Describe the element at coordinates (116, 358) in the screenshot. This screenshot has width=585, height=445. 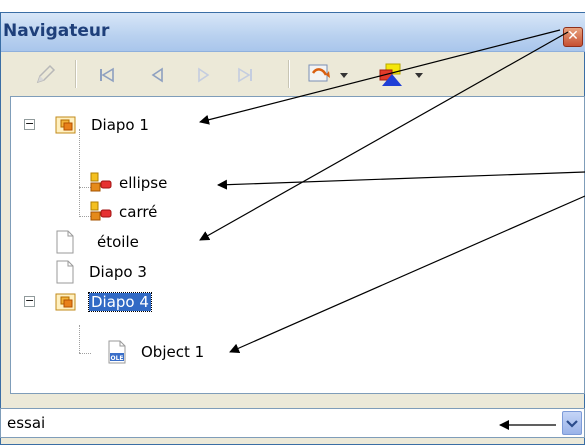
I see `svg-text: OLE` at that location.